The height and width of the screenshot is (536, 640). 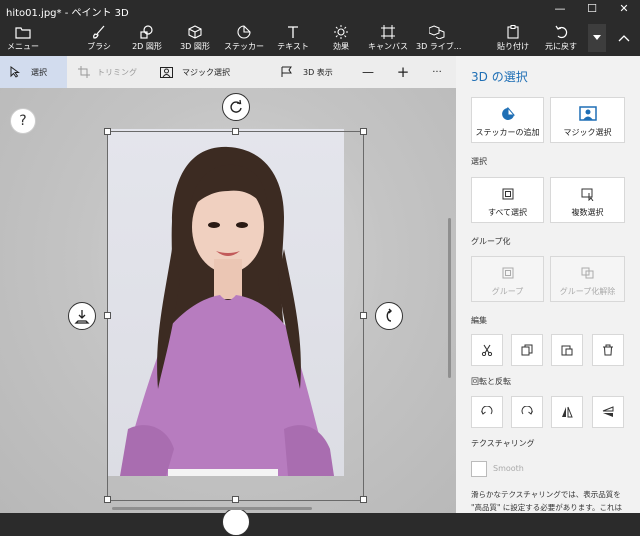 What do you see at coordinates (587, 200) in the screenshot?
I see `multi-select-button: 複数選択` at bounding box center [587, 200].